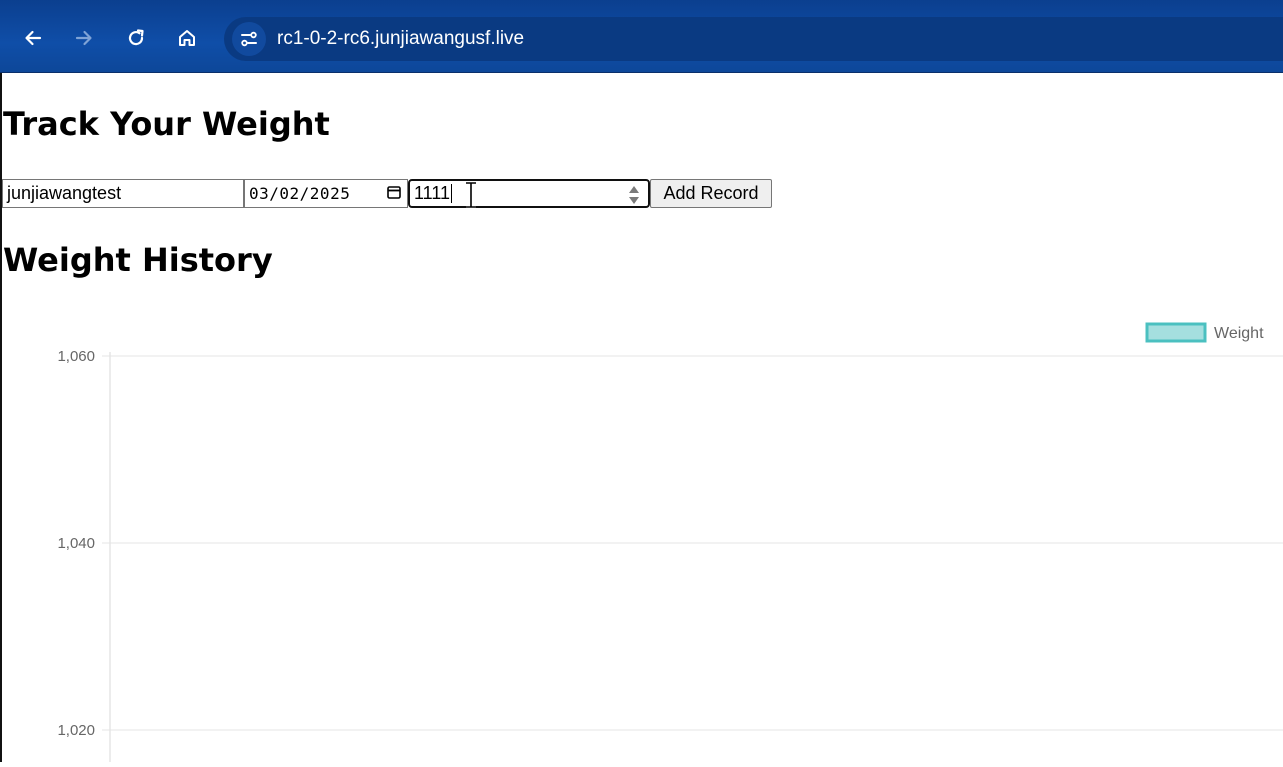  I want to click on home-icon, so click(187, 38).